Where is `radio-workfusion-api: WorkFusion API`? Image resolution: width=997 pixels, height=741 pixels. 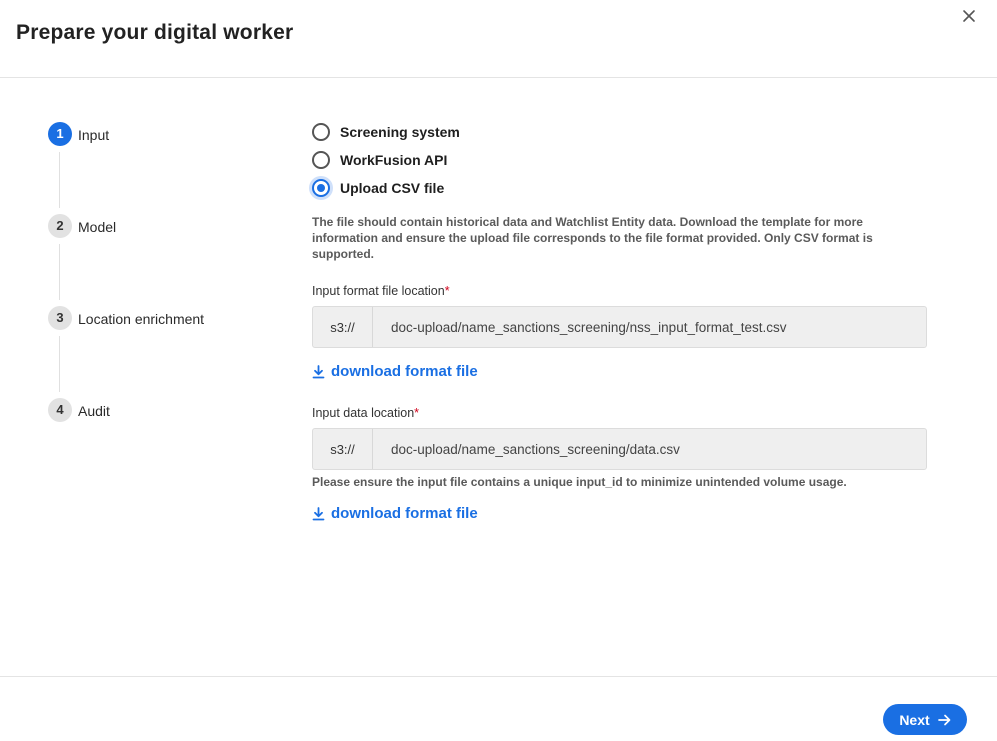 radio-workfusion-api: WorkFusion API is located at coordinates (379, 160).